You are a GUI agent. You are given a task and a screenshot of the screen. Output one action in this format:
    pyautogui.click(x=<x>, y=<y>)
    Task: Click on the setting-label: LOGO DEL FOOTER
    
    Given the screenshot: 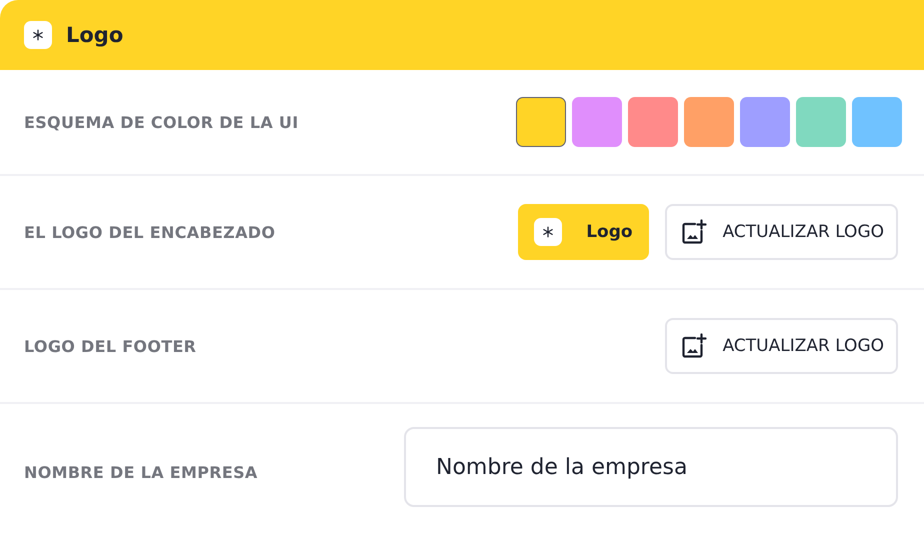 What is the action you would take?
    pyautogui.click(x=110, y=346)
    